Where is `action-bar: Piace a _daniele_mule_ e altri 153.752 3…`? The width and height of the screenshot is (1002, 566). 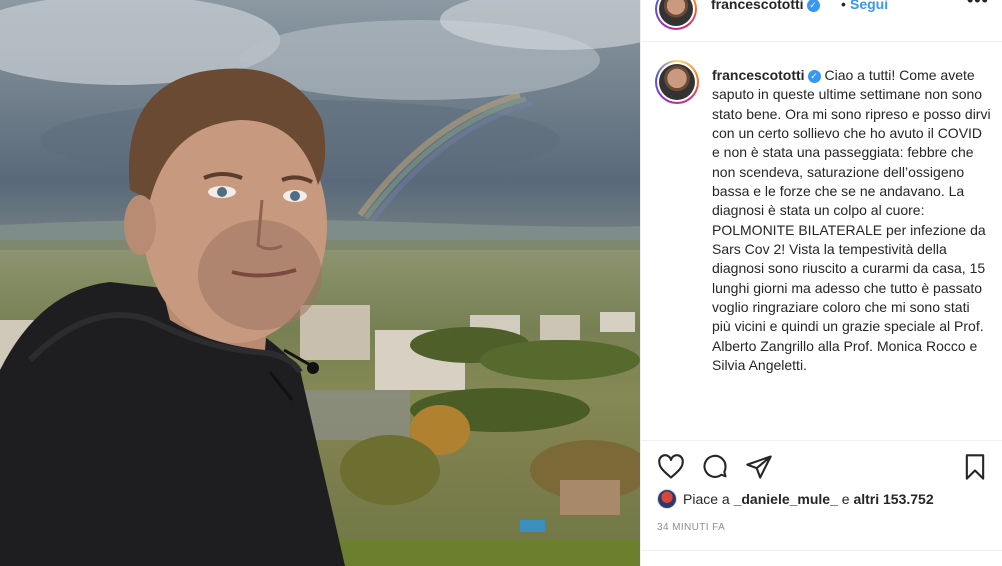 action-bar: Piace a _daniele_mule_ e altri 153.752 3… is located at coordinates (821, 503).